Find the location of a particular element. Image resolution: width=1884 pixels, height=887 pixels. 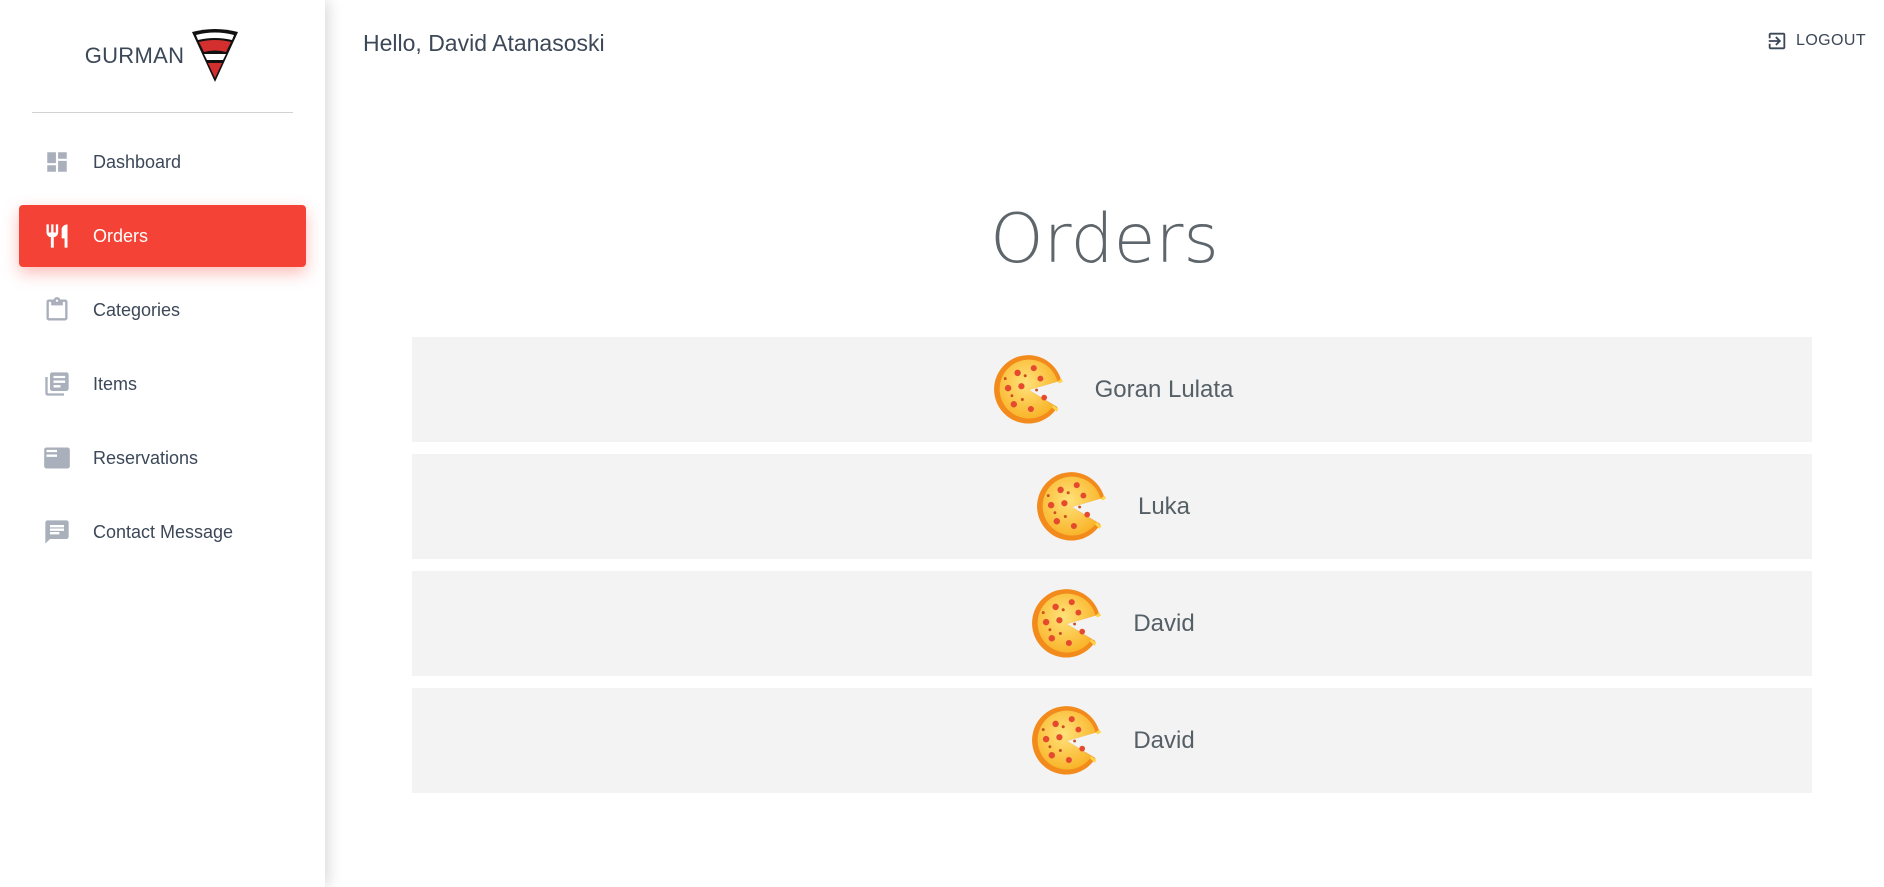

pizza-slice-logo-icon is located at coordinates (215, 55).